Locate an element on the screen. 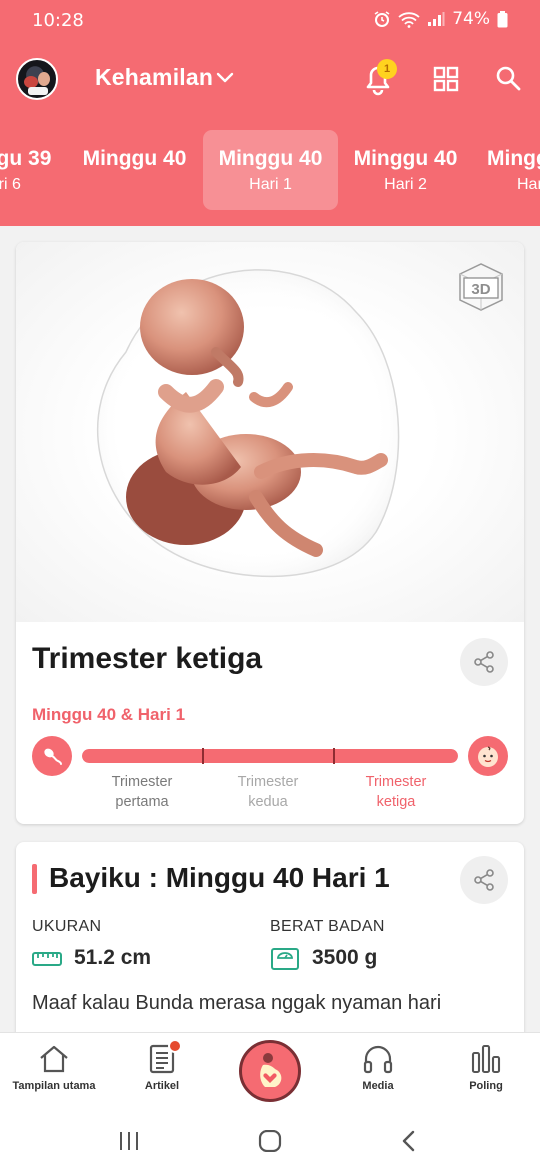 This screenshot has width=540, height=1170. week-tab-40-3: Minggu 40 Hari 3 is located at coordinates (506, 170).